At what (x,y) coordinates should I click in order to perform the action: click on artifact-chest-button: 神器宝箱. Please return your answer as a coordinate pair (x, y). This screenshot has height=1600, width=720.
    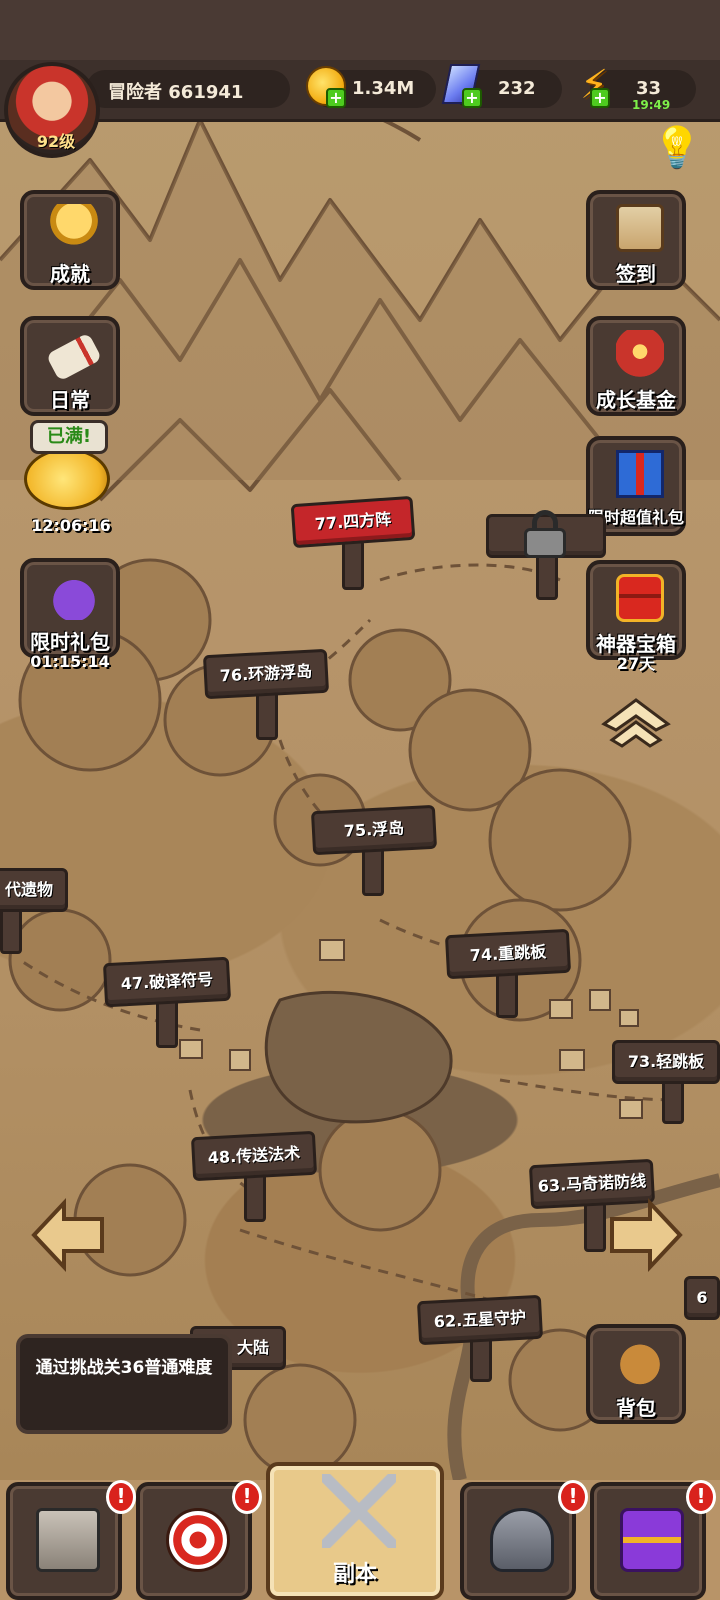
    Looking at the image, I should click on (636, 610).